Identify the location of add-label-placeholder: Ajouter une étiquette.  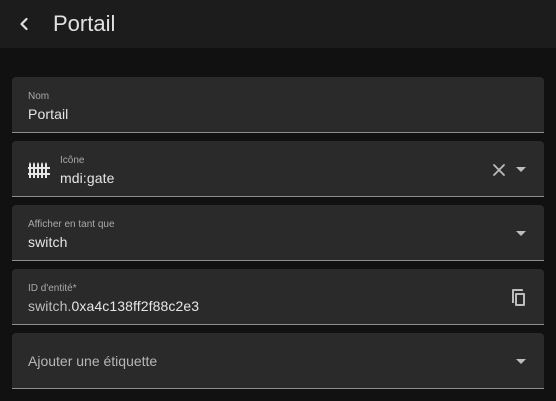
(93, 361).